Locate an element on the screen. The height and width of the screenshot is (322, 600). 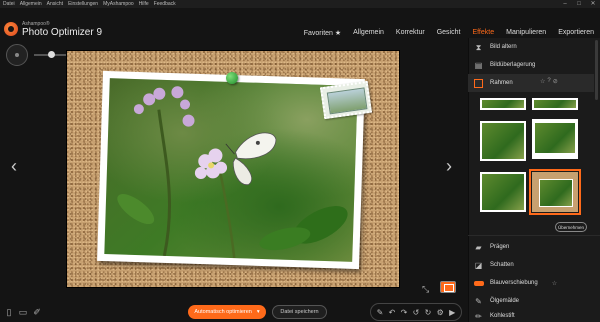
effect-label: Kohlestift is located at coordinates (502, 316).